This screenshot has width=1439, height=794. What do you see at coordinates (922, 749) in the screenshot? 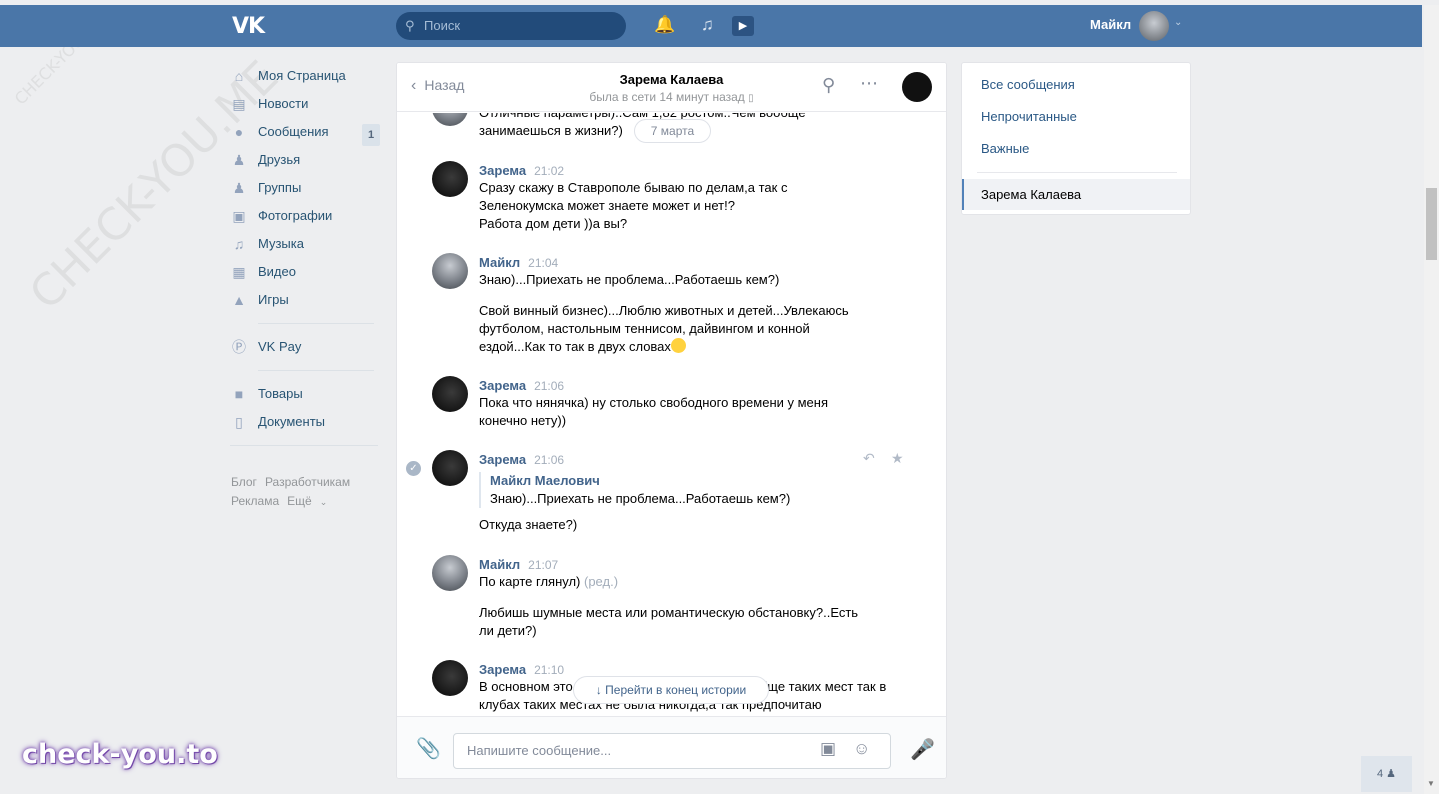
I see `microphone-icon: 🎤` at bounding box center [922, 749].